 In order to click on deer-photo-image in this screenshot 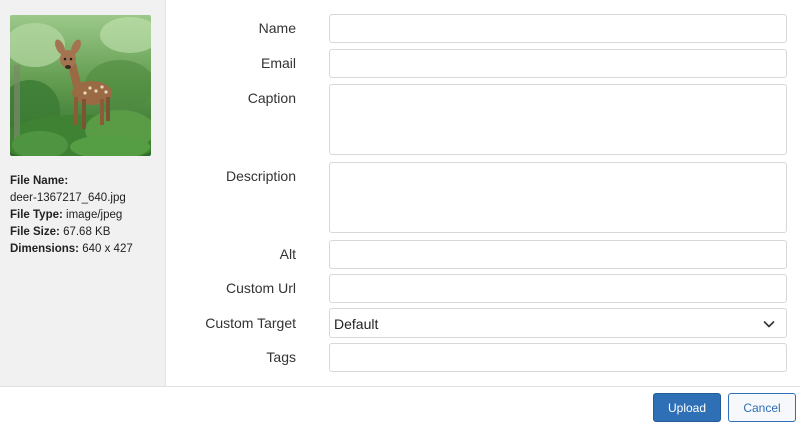, I will do `click(80, 85)`.